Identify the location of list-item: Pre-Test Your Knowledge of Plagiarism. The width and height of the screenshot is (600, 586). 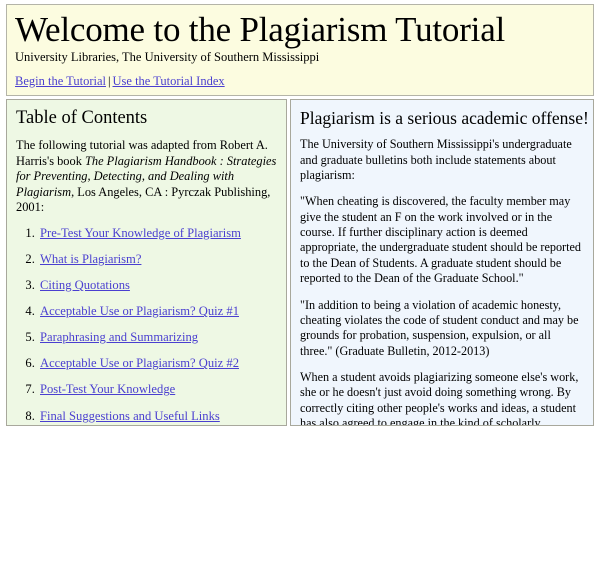
(157, 233).